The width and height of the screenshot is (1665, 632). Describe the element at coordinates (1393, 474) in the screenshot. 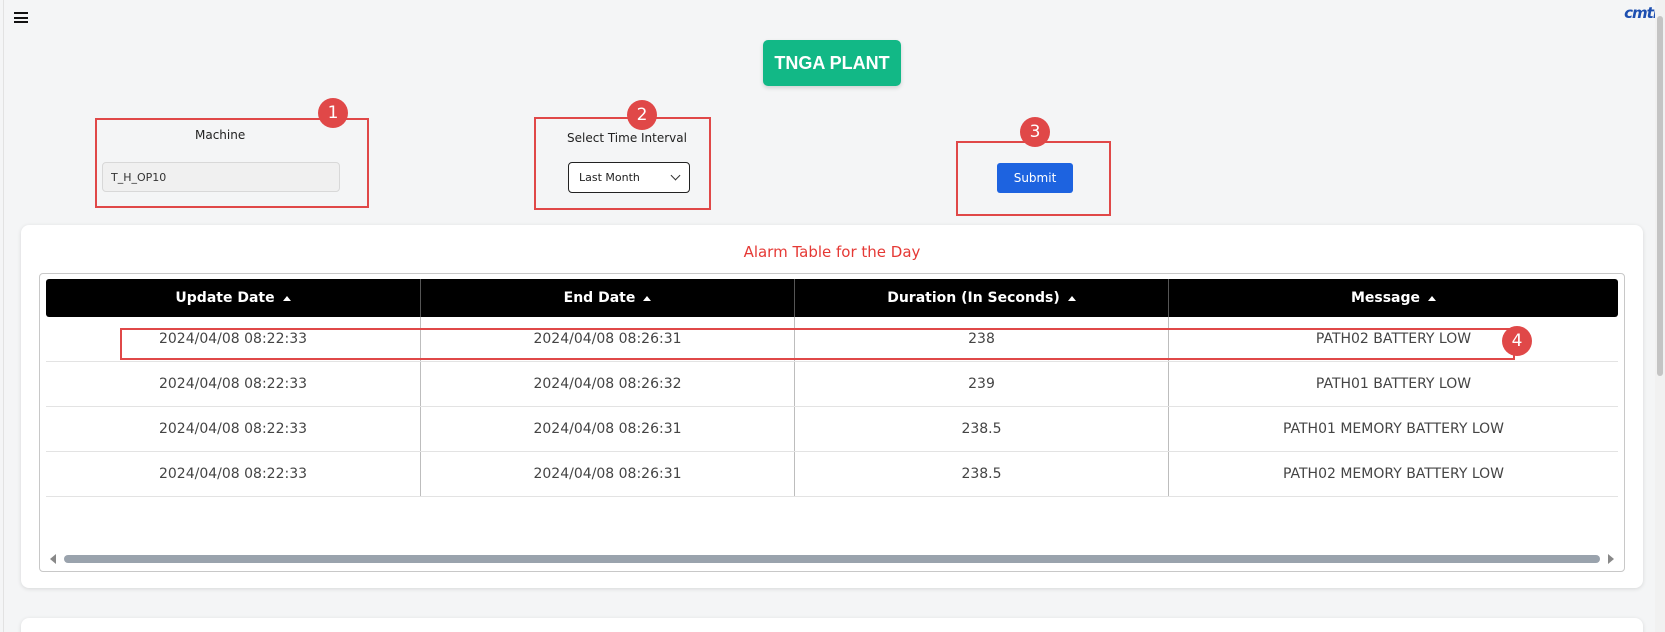

I see `cell-message: PATH02 MEMORY BATTERY LOW` at that location.